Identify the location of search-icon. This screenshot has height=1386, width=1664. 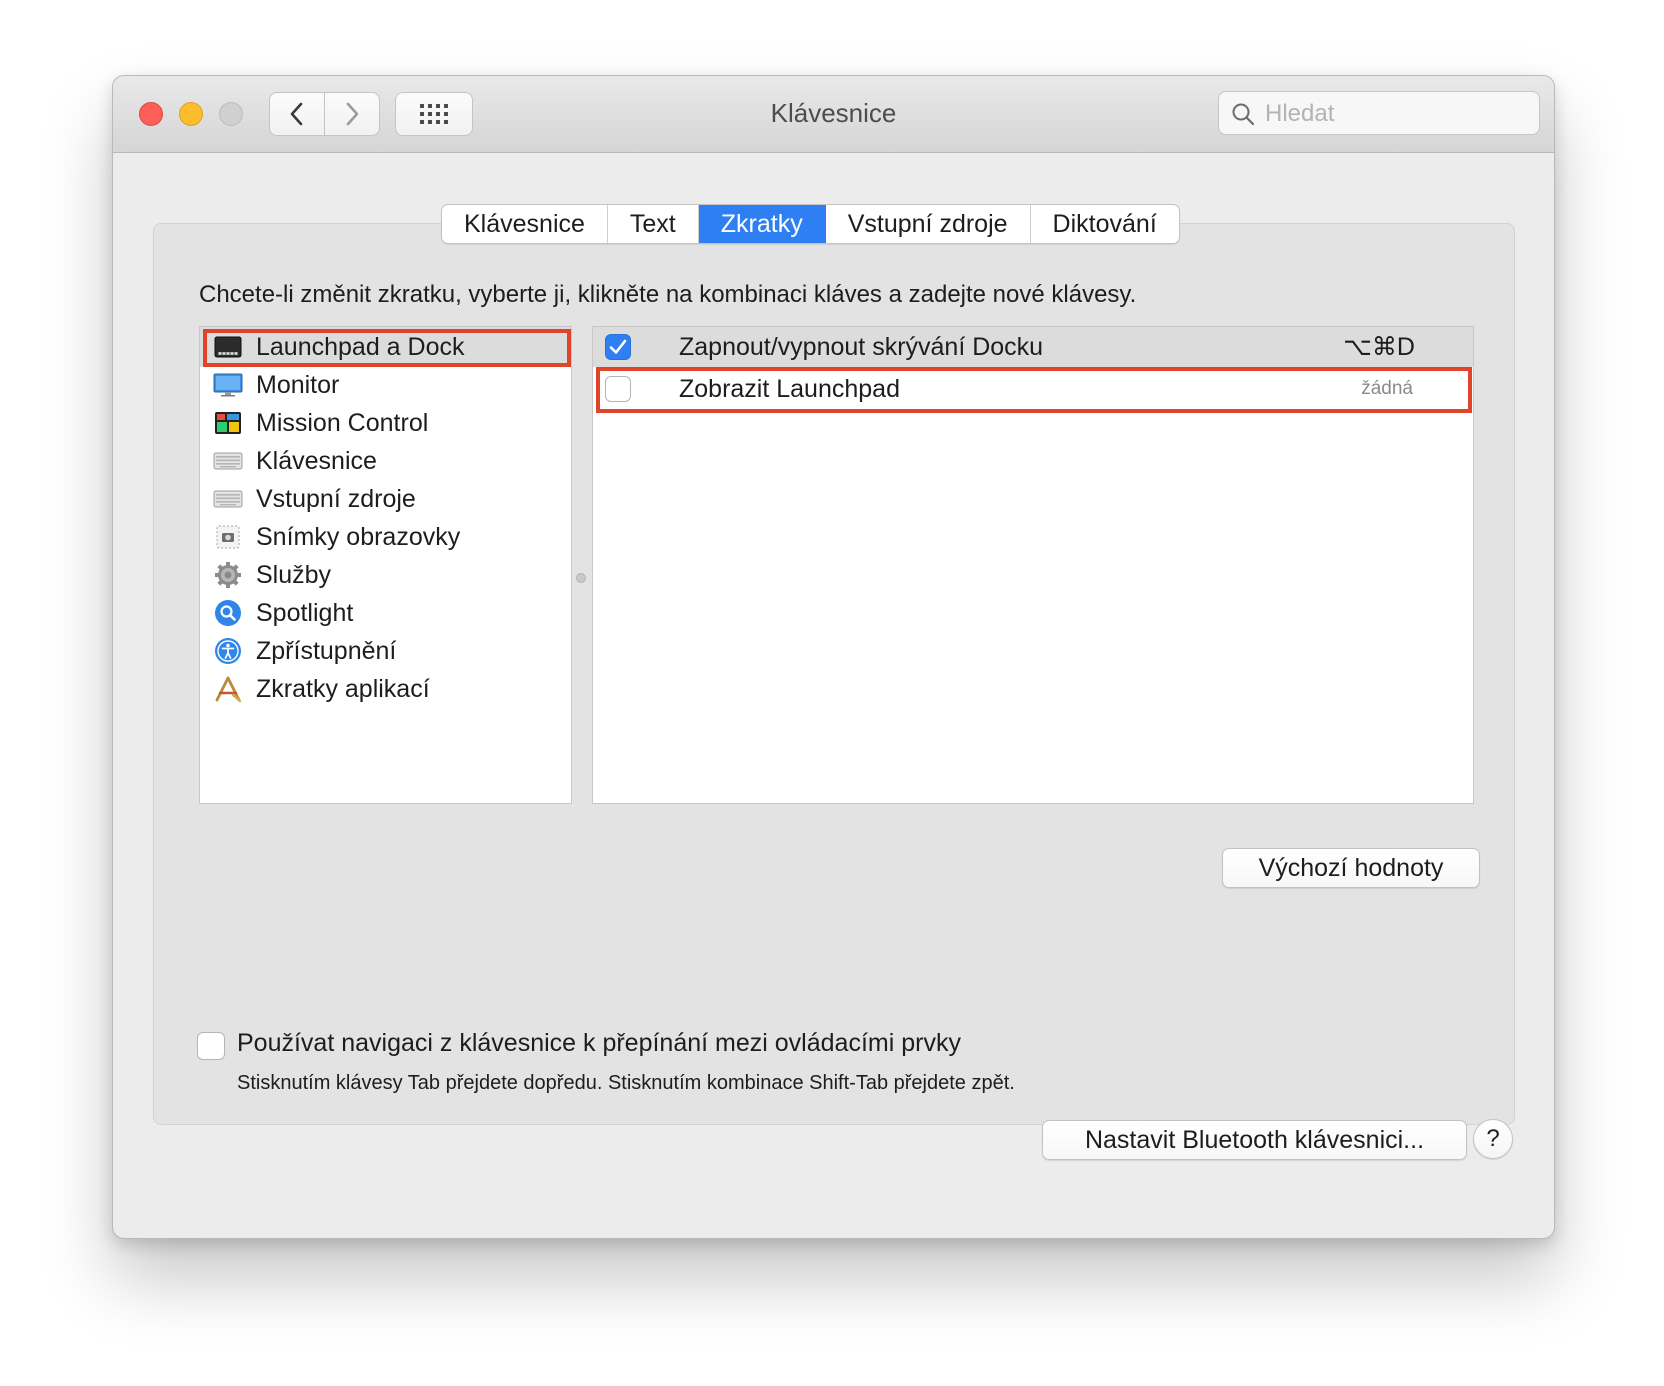
(1243, 114).